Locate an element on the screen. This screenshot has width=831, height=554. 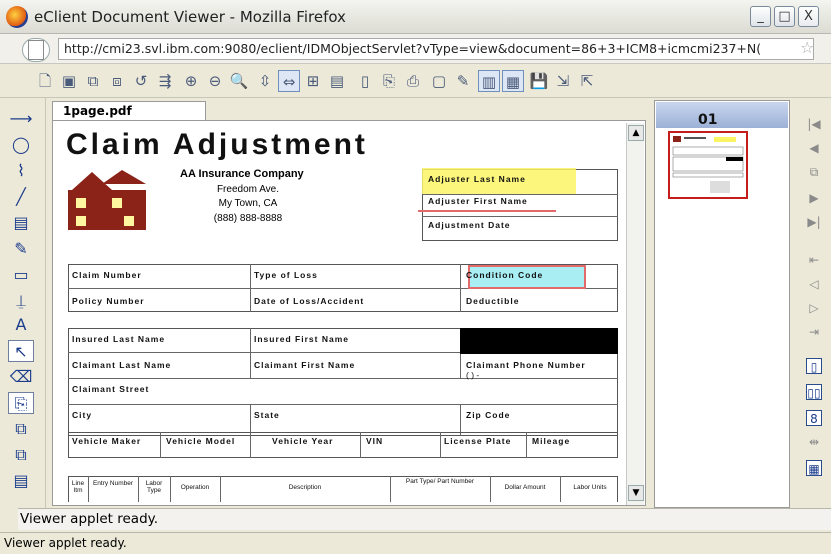
document-scrollbar: ▲ ▼ is located at coordinates (635, 314).